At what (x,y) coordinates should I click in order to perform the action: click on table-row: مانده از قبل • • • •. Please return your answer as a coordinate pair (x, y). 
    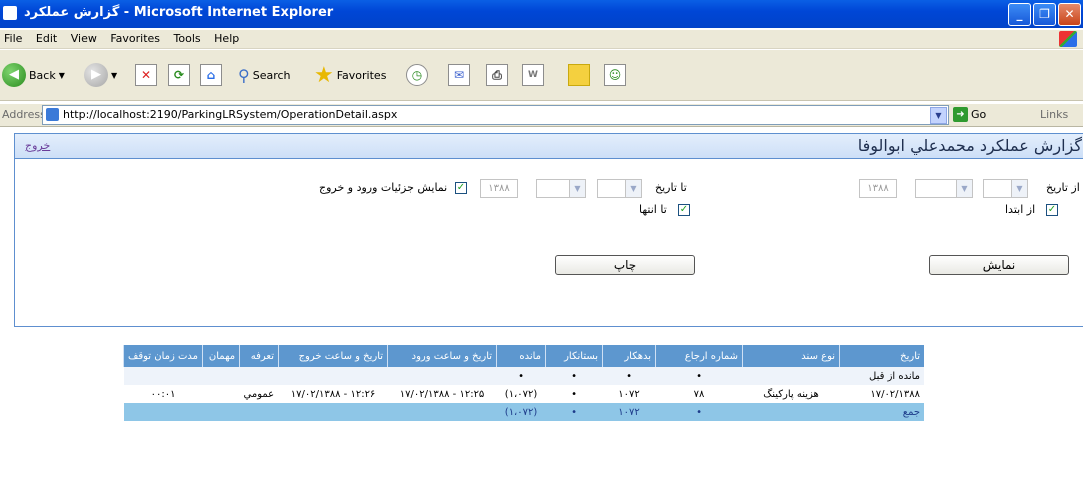
    Looking at the image, I should click on (524, 376).